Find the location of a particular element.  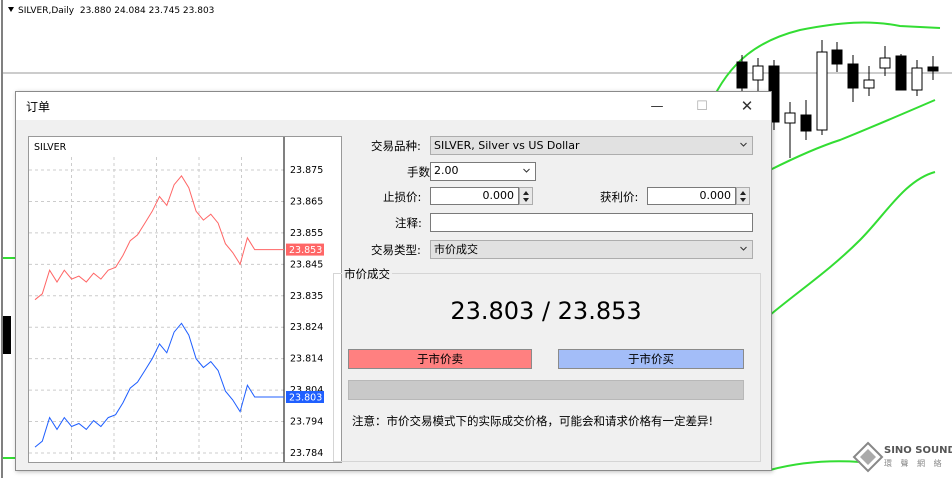

stop-loss-spinner is located at coordinates (526, 196).